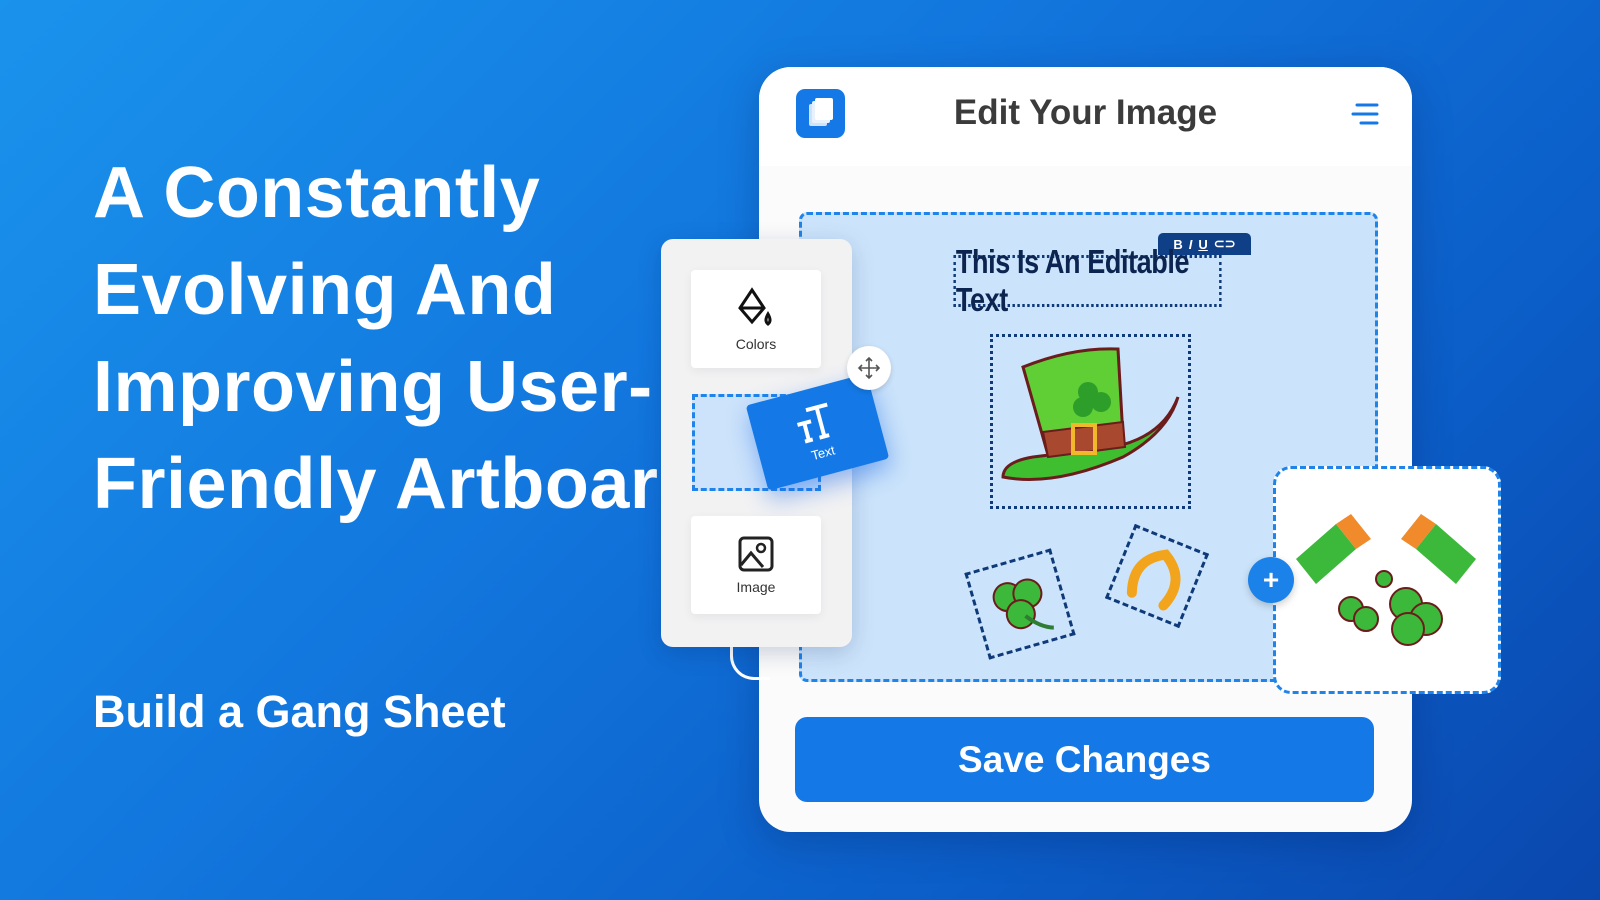 This screenshot has height=900, width=1600. Describe the element at coordinates (755, 306) in the screenshot. I see `paint-bucket-icon` at that location.